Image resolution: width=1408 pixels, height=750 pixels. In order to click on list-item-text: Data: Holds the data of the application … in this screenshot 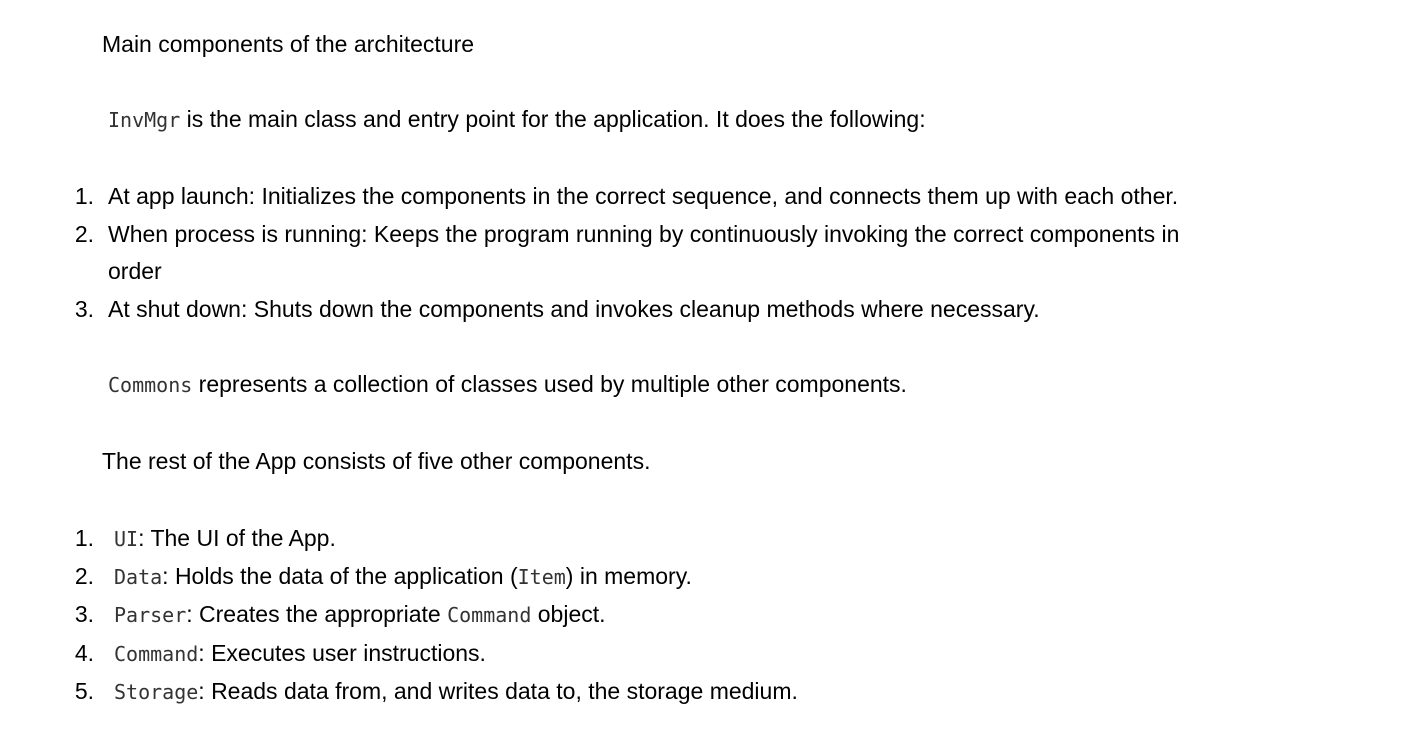, I will do `click(403, 576)`.